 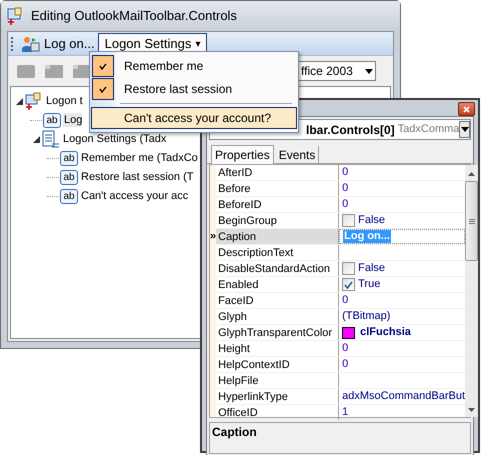 What do you see at coordinates (194, 89) in the screenshot?
I see `menu-item: Restore last session` at bounding box center [194, 89].